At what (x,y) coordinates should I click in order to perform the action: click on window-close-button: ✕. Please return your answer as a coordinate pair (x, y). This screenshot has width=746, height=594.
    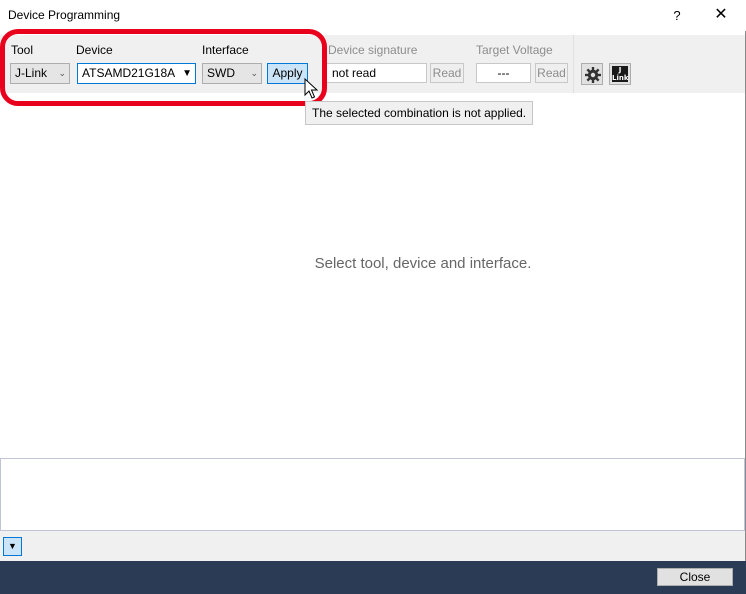
    Looking at the image, I should click on (721, 15).